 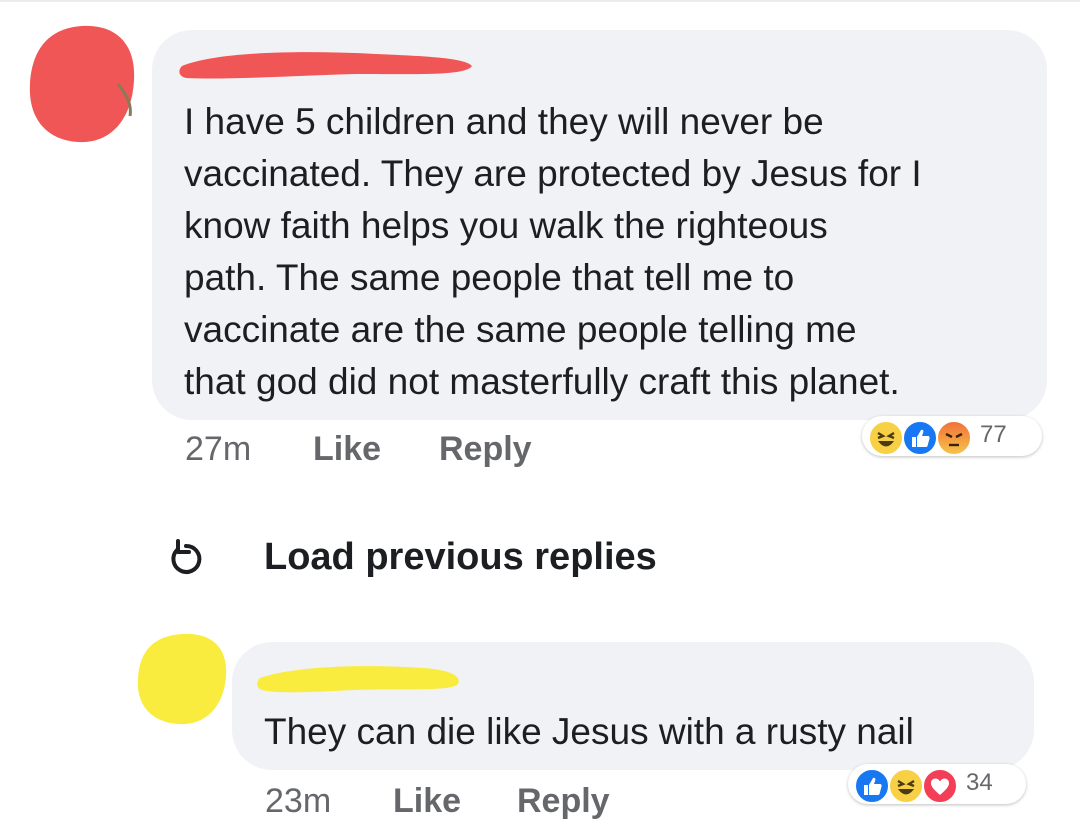 What do you see at coordinates (940, 786) in the screenshot?
I see `love-icon` at bounding box center [940, 786].